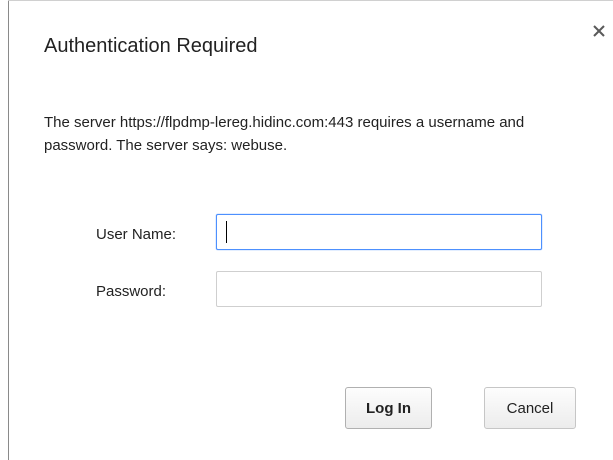 Image resolution: width=613 pixels, height=460 pixels. What do you see at coordinates (379, 232) in the screenshot?
I see `username-input` at bounding box center [379, 232].